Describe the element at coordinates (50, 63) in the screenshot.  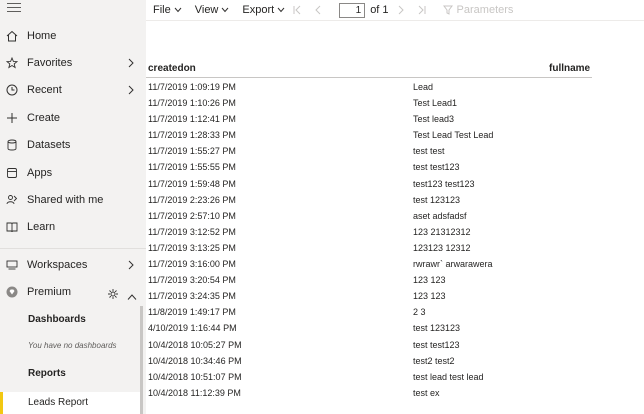
I see `sidebar-item-label: Favorites` at that location.